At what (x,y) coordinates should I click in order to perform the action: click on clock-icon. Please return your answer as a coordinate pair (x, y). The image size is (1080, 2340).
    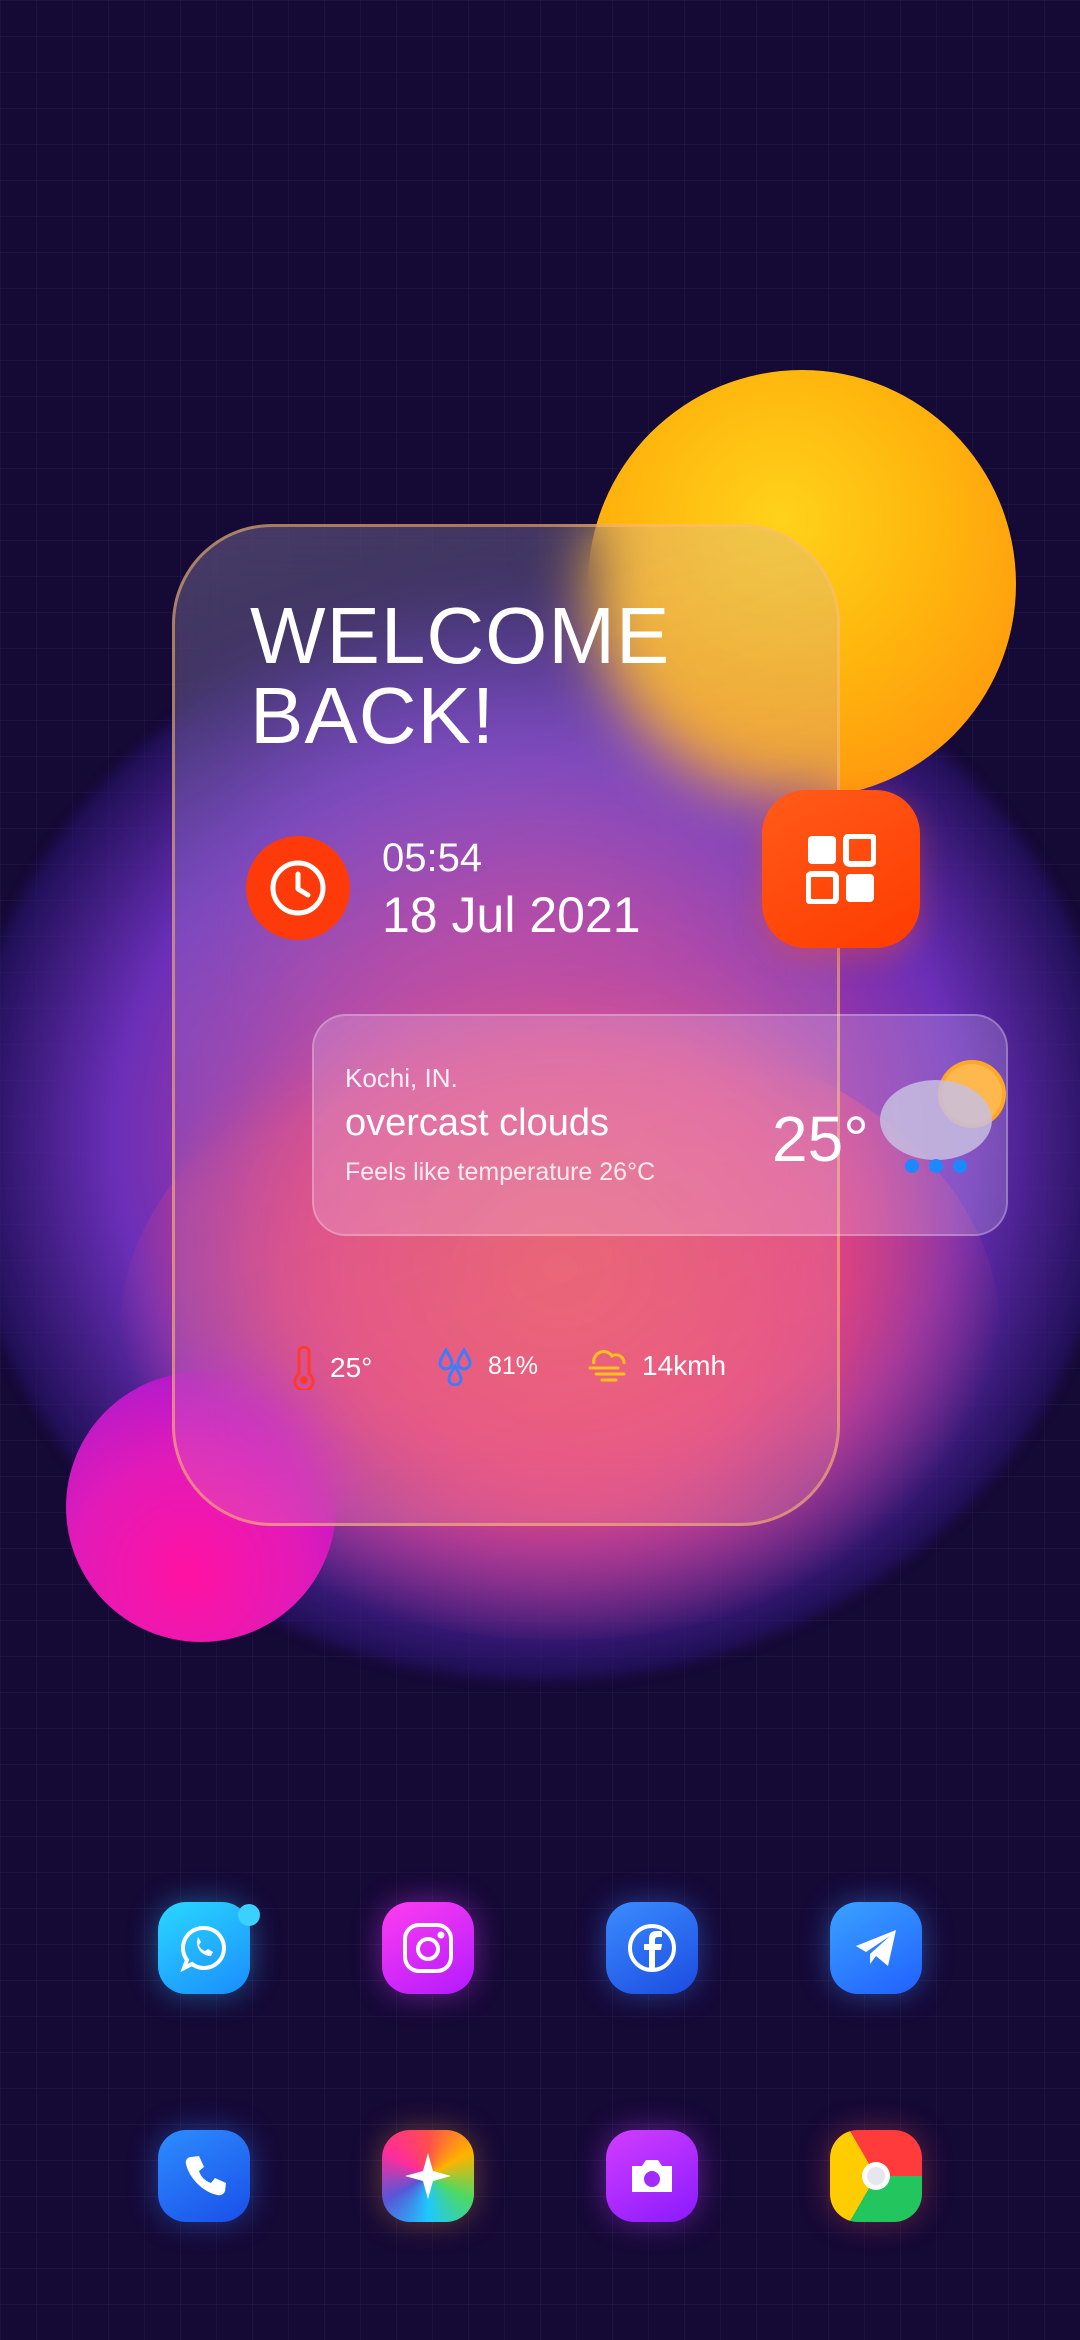
    Looking at the image, I should click on (298, 888).